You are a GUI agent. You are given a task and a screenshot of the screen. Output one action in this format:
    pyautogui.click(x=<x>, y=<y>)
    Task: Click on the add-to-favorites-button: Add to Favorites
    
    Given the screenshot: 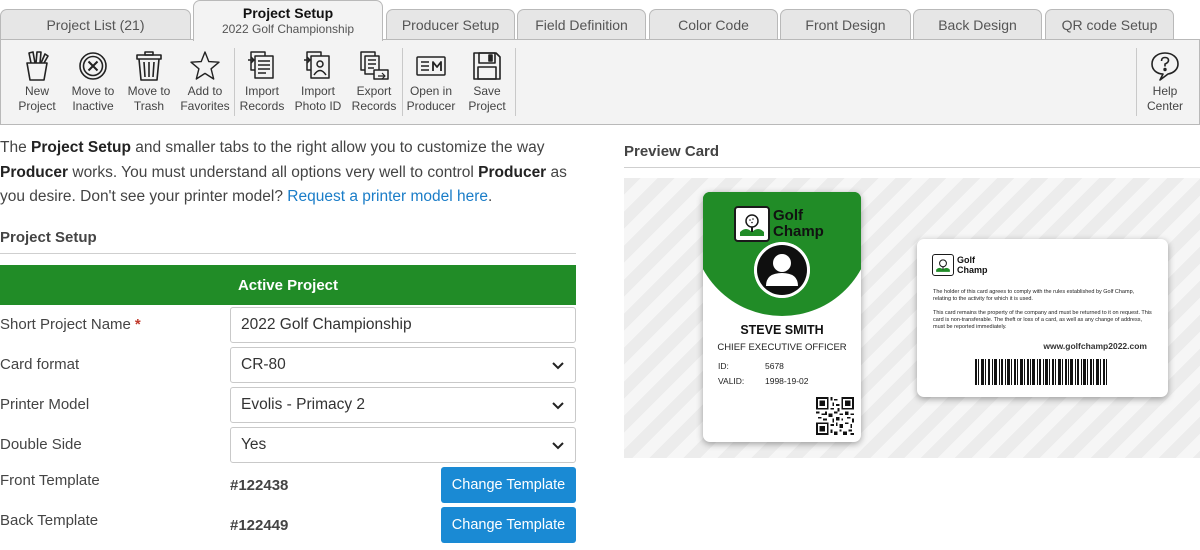 What is the action you would take?
    pyautogui.click(x=205, y=82)
    